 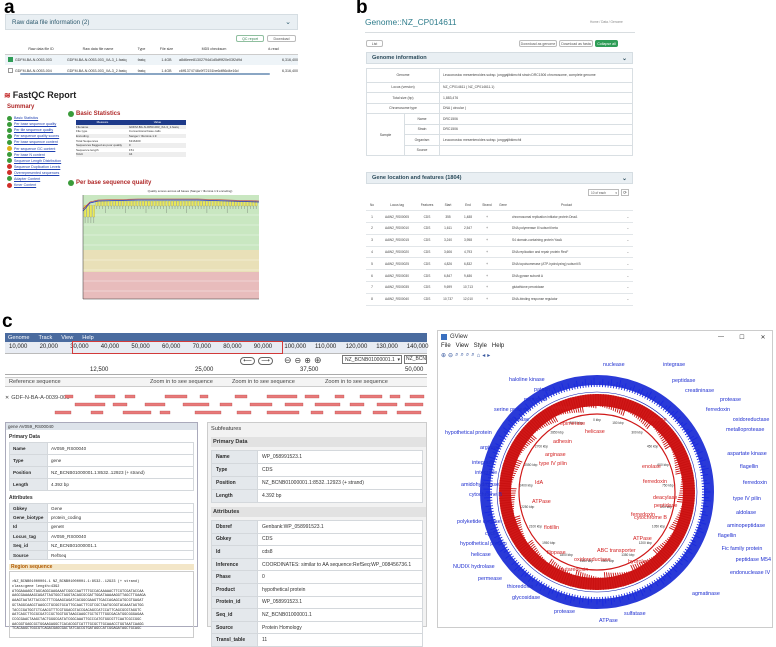 I want to click on gview-menu-file: File, so click(x=446, y=347).